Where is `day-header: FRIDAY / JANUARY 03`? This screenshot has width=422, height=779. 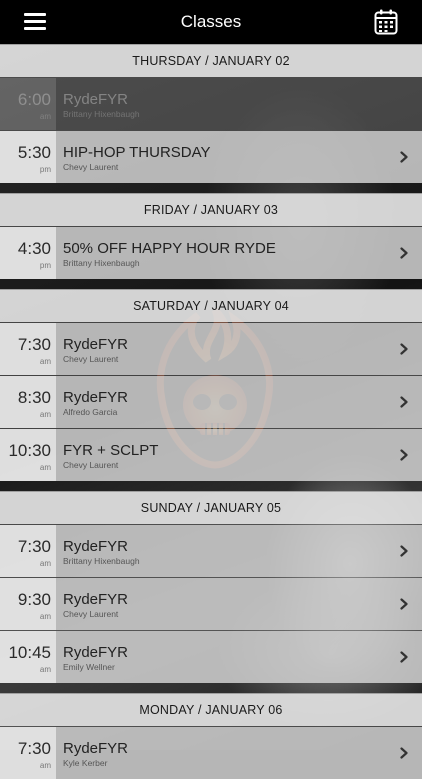 day-header: FRIDAY / JANUARY 03 is located at coordinates (211, 209).